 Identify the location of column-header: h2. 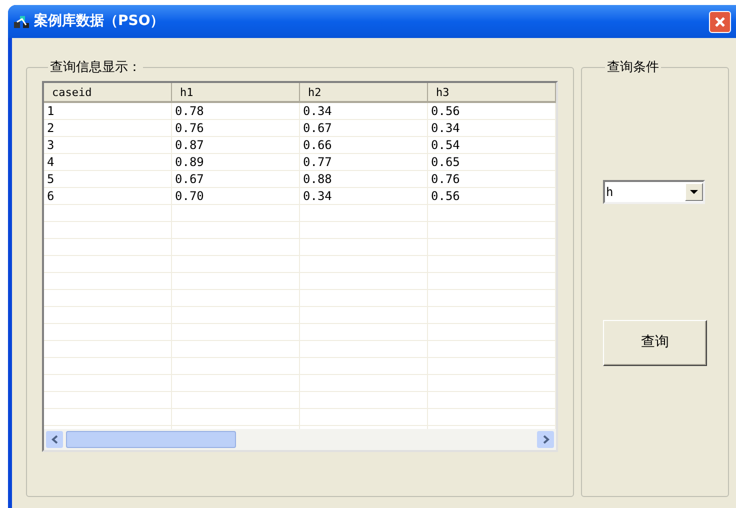
(364, 92).